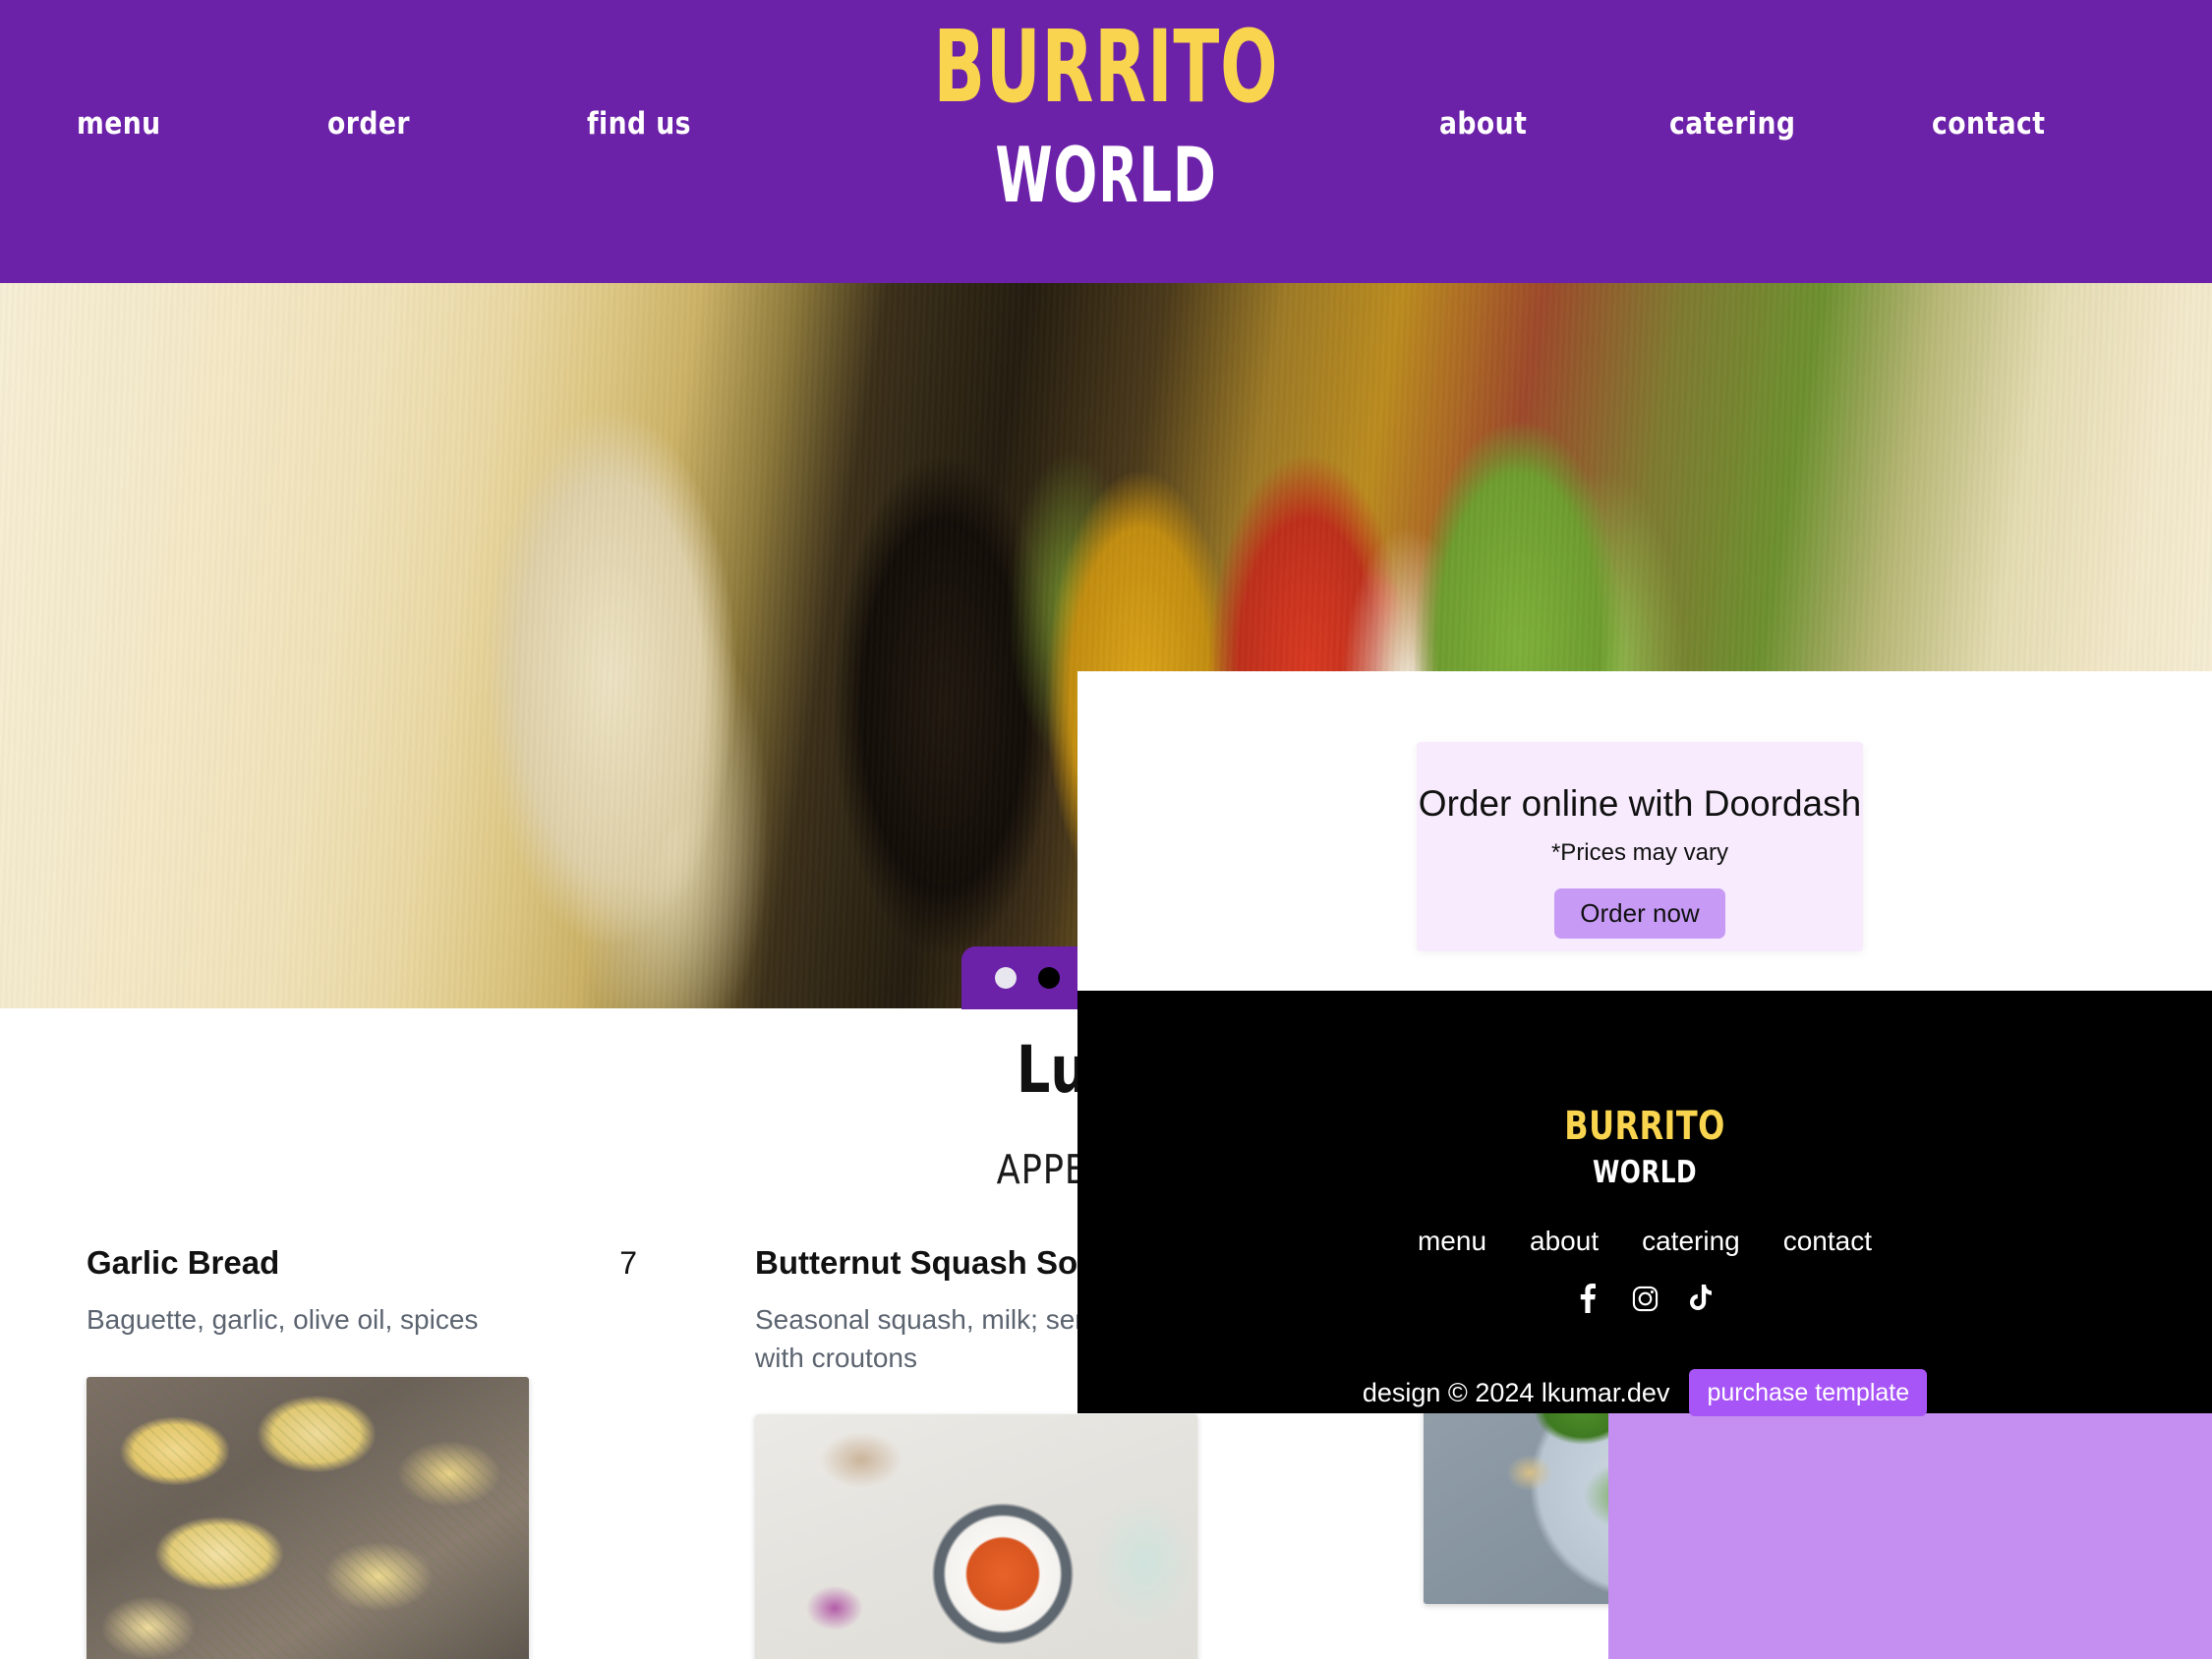 The height and width of the screenshot is (1659, 2212). I want to click on footer-social-links, so click(1644, 1299).